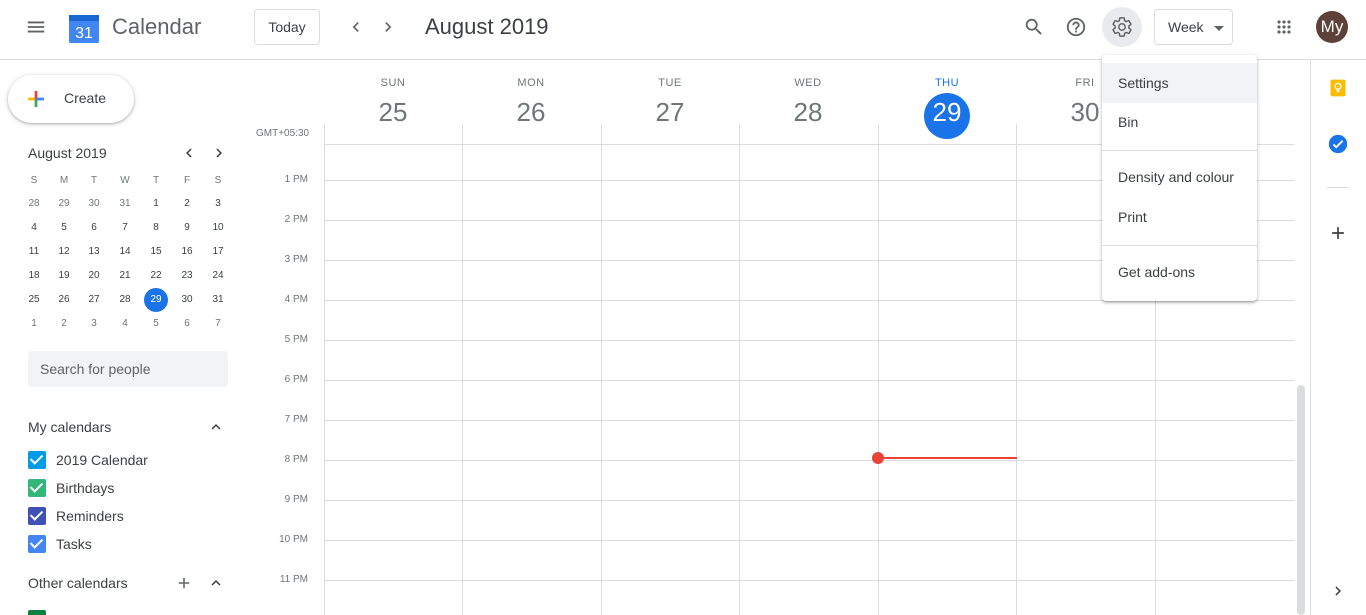  Describe the element at coordinates (189, 153) in the screenshot. I see `mini-prev-button` at that location.